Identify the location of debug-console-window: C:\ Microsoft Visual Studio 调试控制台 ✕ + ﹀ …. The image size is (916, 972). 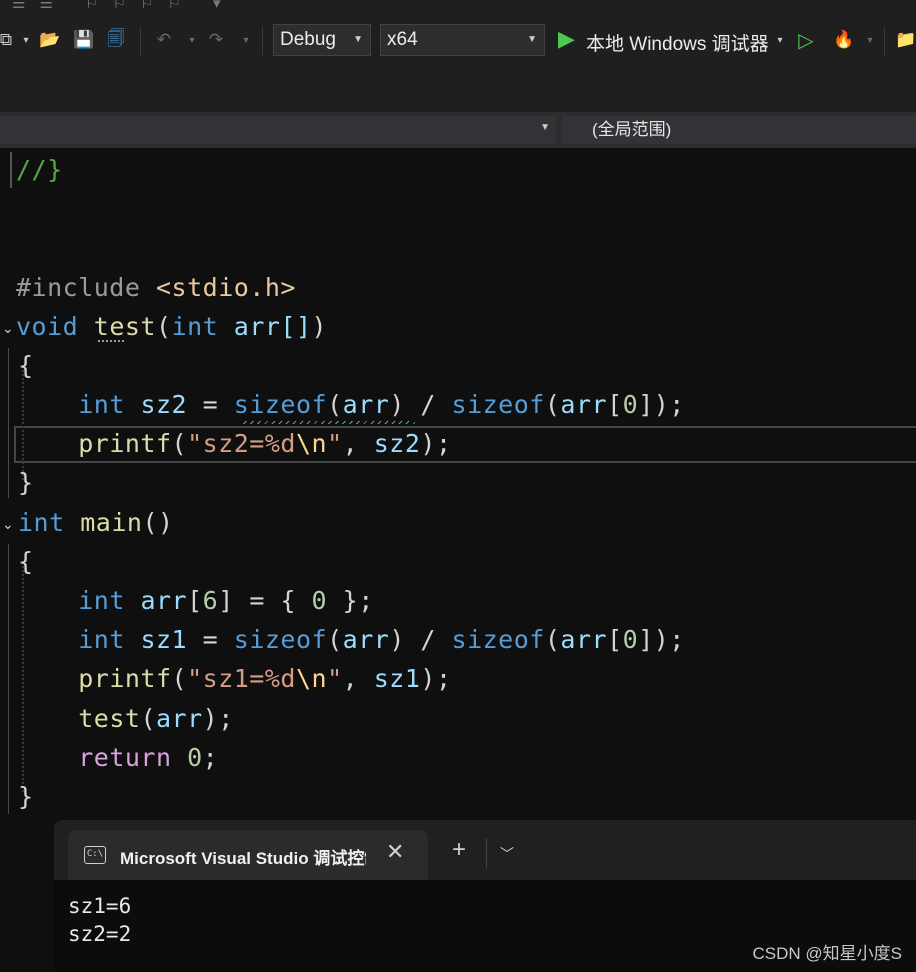
(485, 896).